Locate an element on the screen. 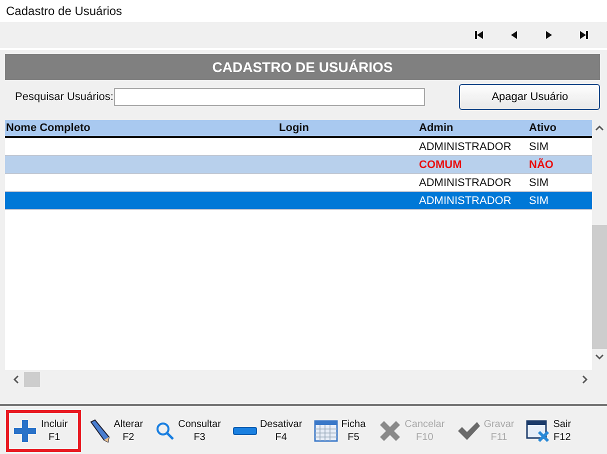  search-field is located at coordinates (270, 97).